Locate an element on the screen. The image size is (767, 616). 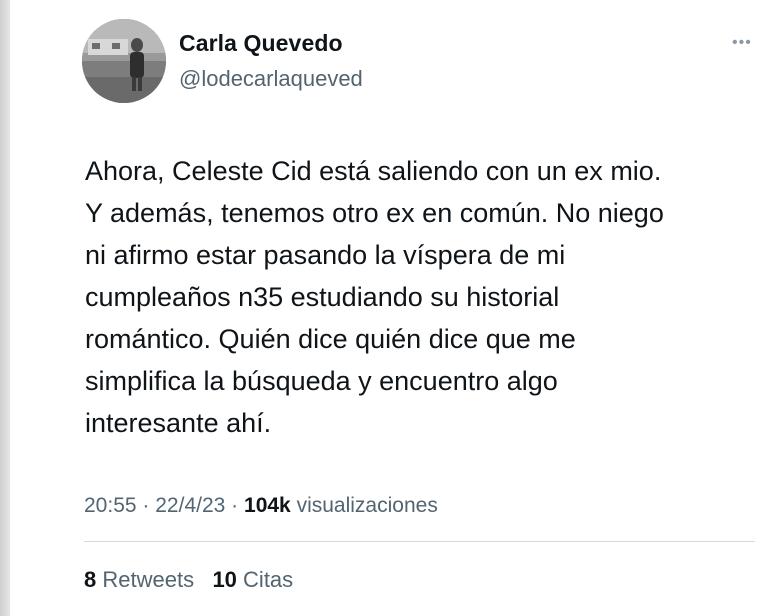
retweets-count: 8 is located at coordinates (90, 579).